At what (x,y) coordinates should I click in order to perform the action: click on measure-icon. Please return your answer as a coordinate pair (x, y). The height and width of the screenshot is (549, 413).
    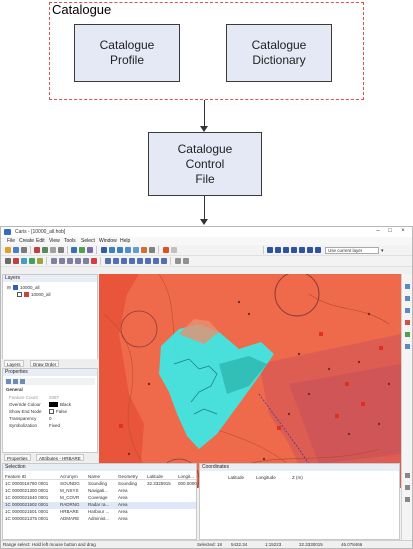
    Looking at the image, I should click on (144, 250).